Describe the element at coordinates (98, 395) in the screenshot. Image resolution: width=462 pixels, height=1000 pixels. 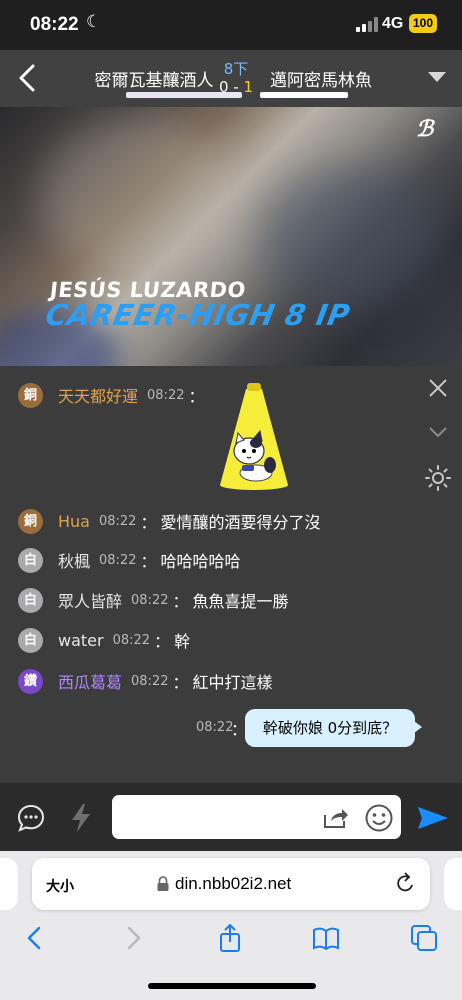
I see `chat-username: 天天都好運` at that location.